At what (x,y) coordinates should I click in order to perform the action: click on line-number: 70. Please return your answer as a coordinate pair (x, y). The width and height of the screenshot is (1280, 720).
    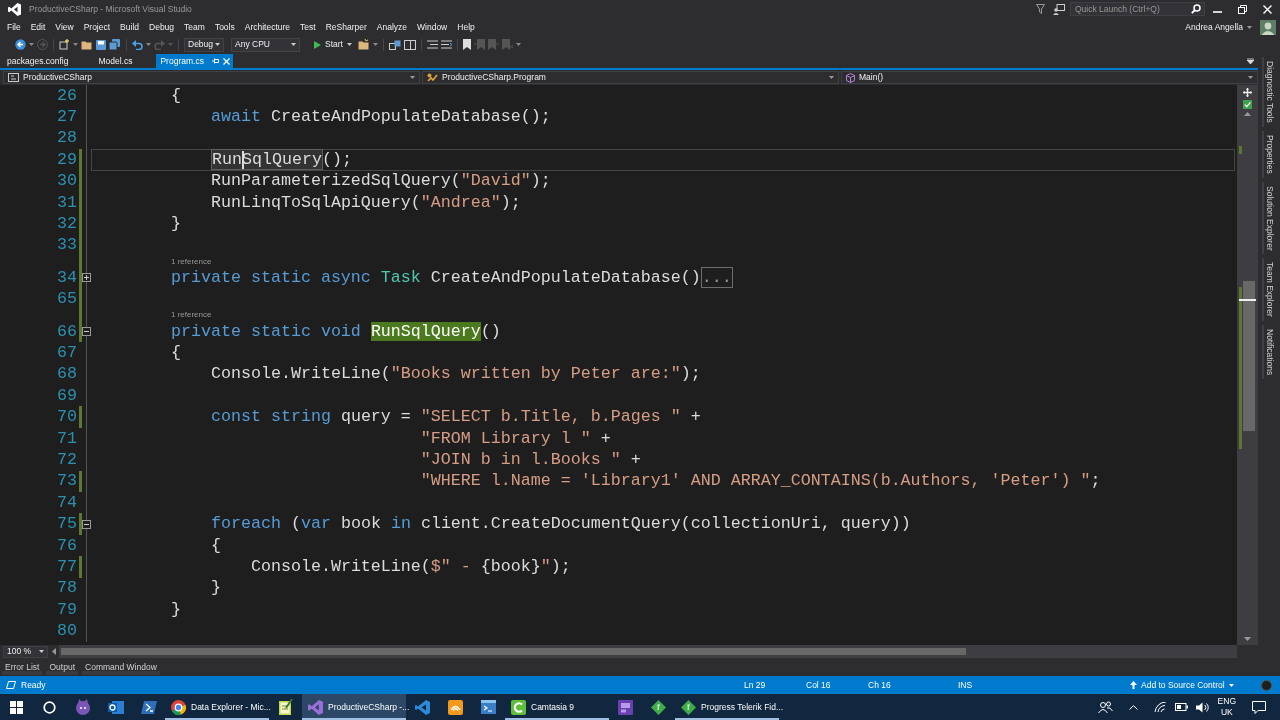
    Looking at the image, I should click on (66, 417).